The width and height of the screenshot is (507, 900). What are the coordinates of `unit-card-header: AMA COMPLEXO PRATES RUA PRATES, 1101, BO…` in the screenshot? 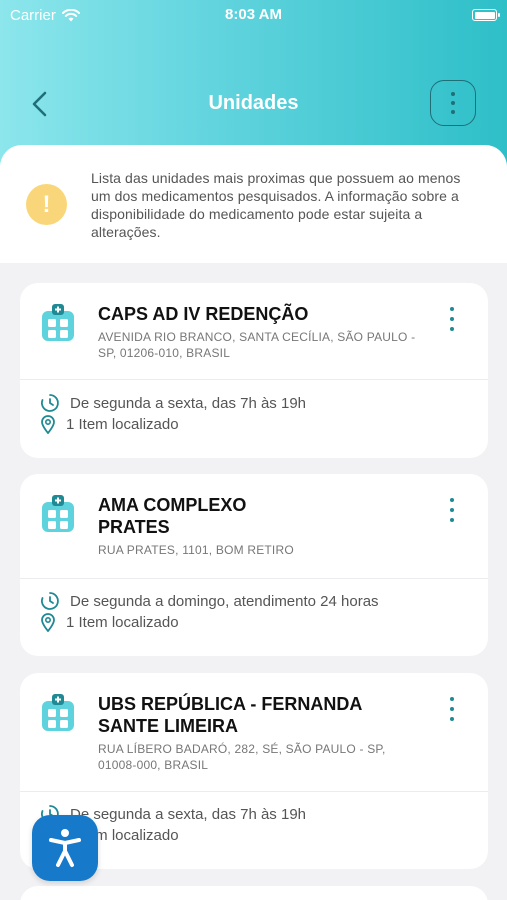 It's located at (254, 516).